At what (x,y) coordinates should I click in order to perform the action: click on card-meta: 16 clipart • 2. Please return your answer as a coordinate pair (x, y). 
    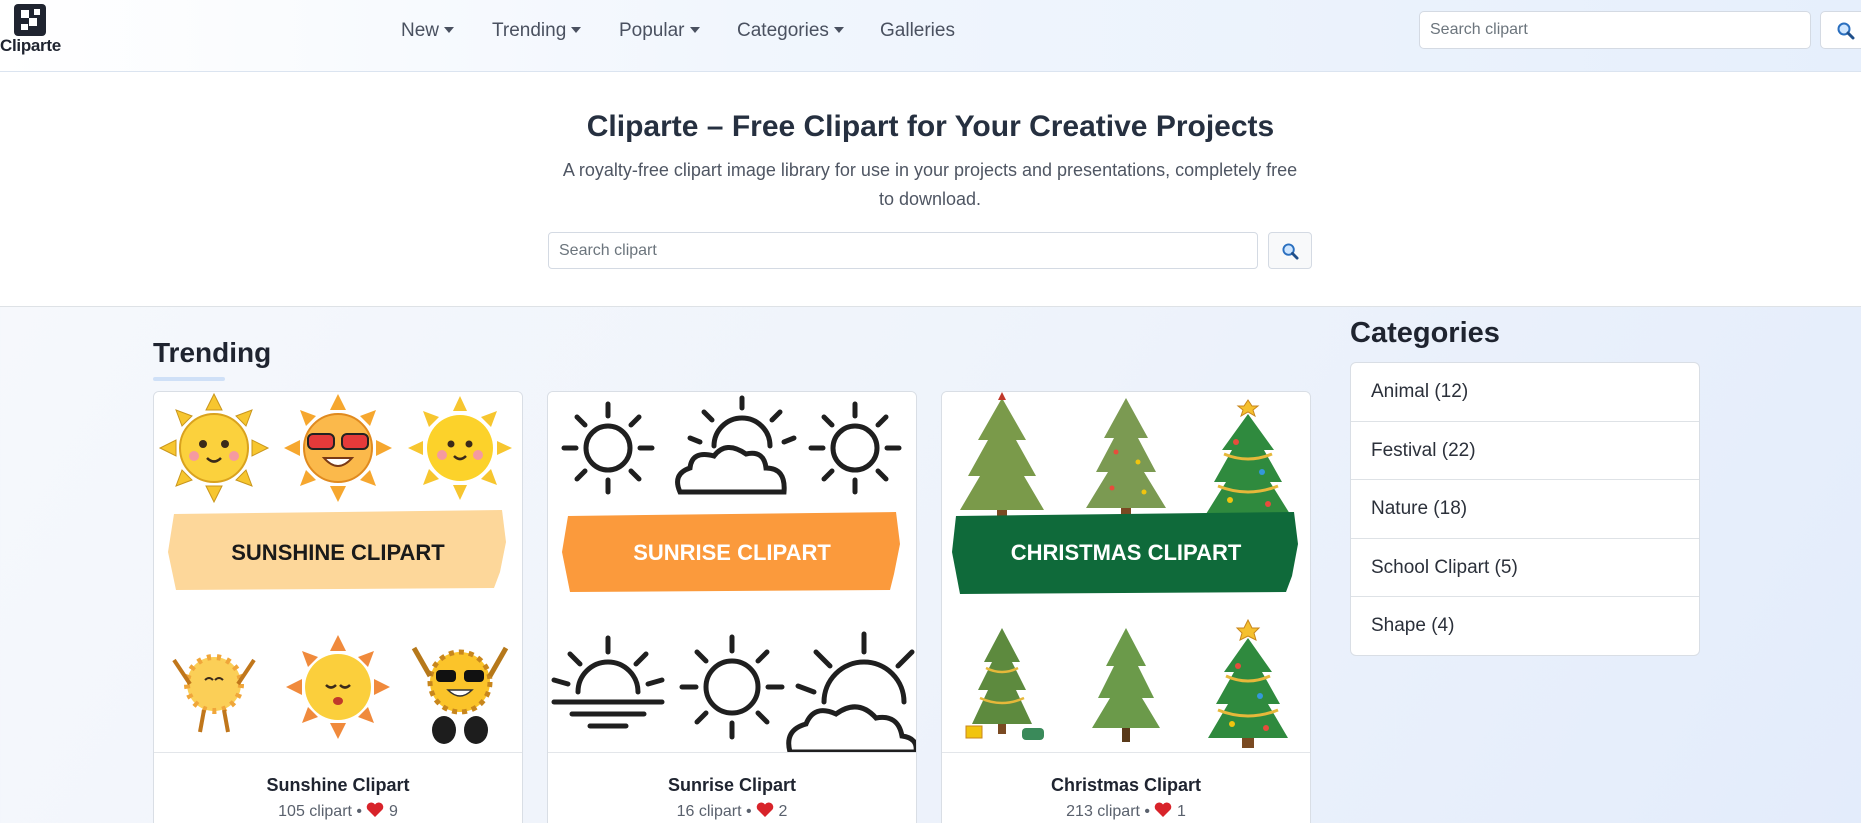
    Looking at the image, I should click on (732, 811).